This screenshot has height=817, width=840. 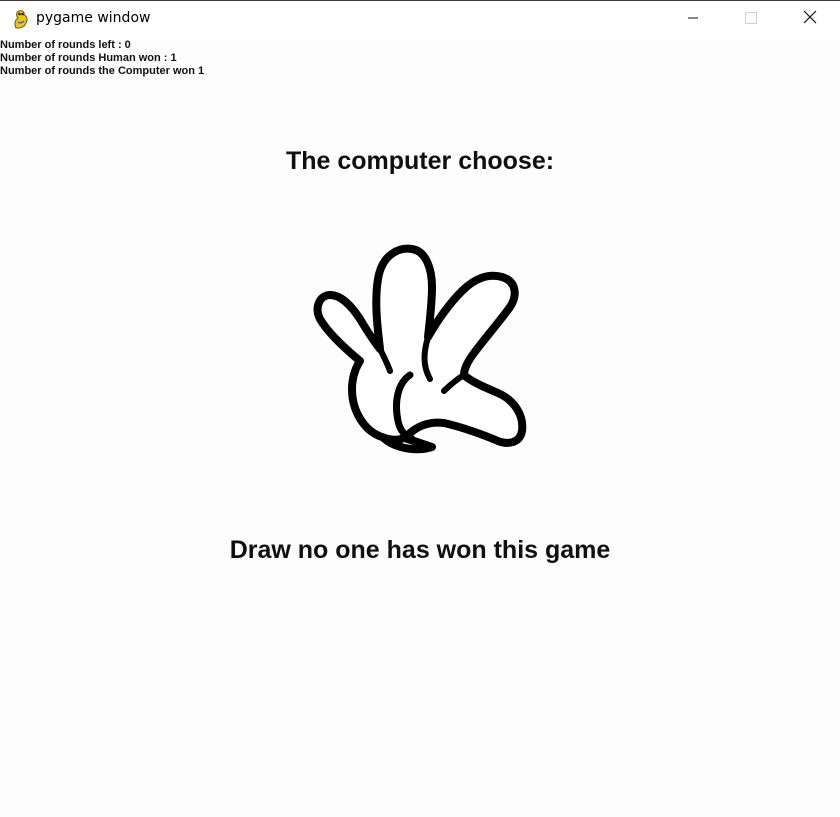 I want to click on human-wins-text: Number of rounds Human won : 1, so click(x=88, y=58).